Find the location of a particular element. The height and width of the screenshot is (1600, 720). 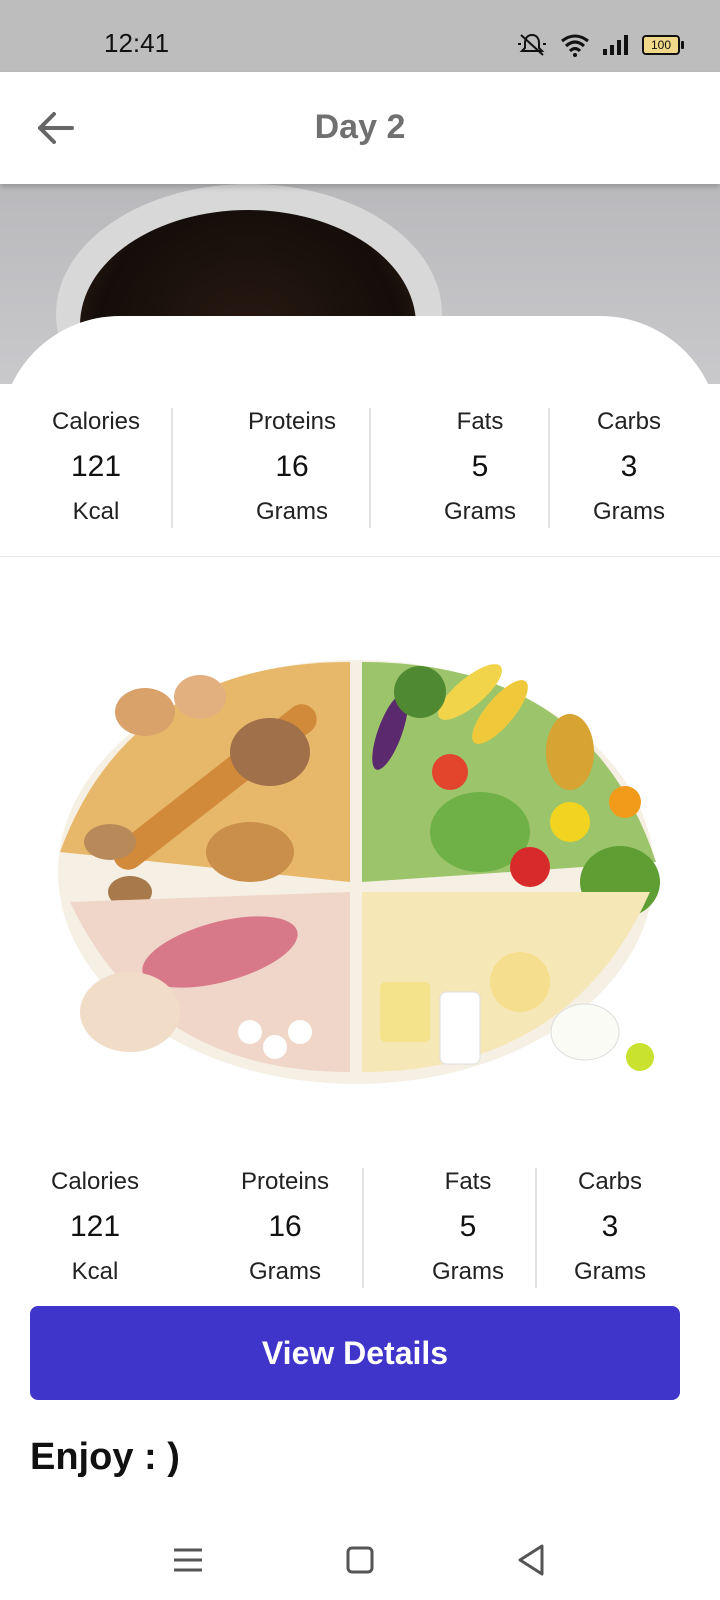

proteins-value: 16 is located at coordinates (292, 466).